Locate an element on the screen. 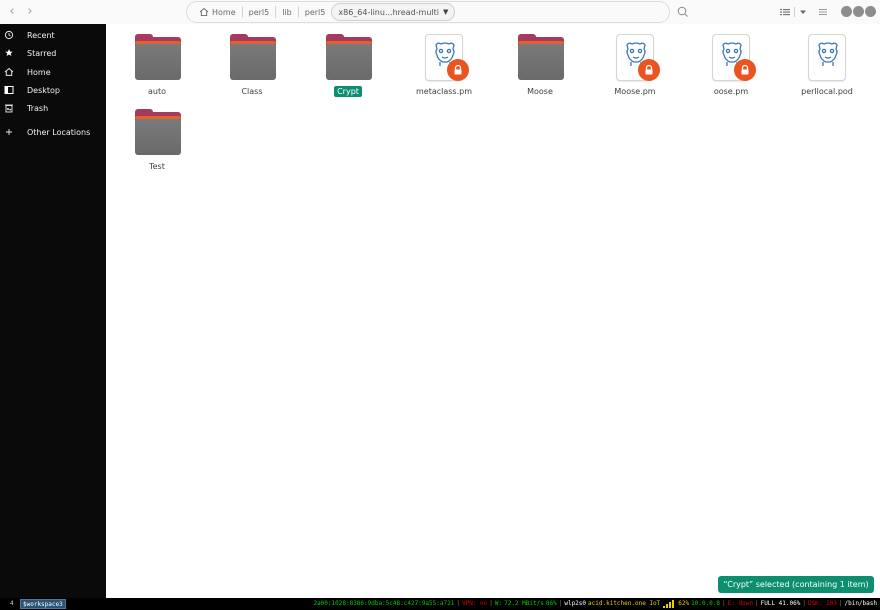 The height and width of the screenshot is (610, 880). header-separator is located at coordinates (794, 12).